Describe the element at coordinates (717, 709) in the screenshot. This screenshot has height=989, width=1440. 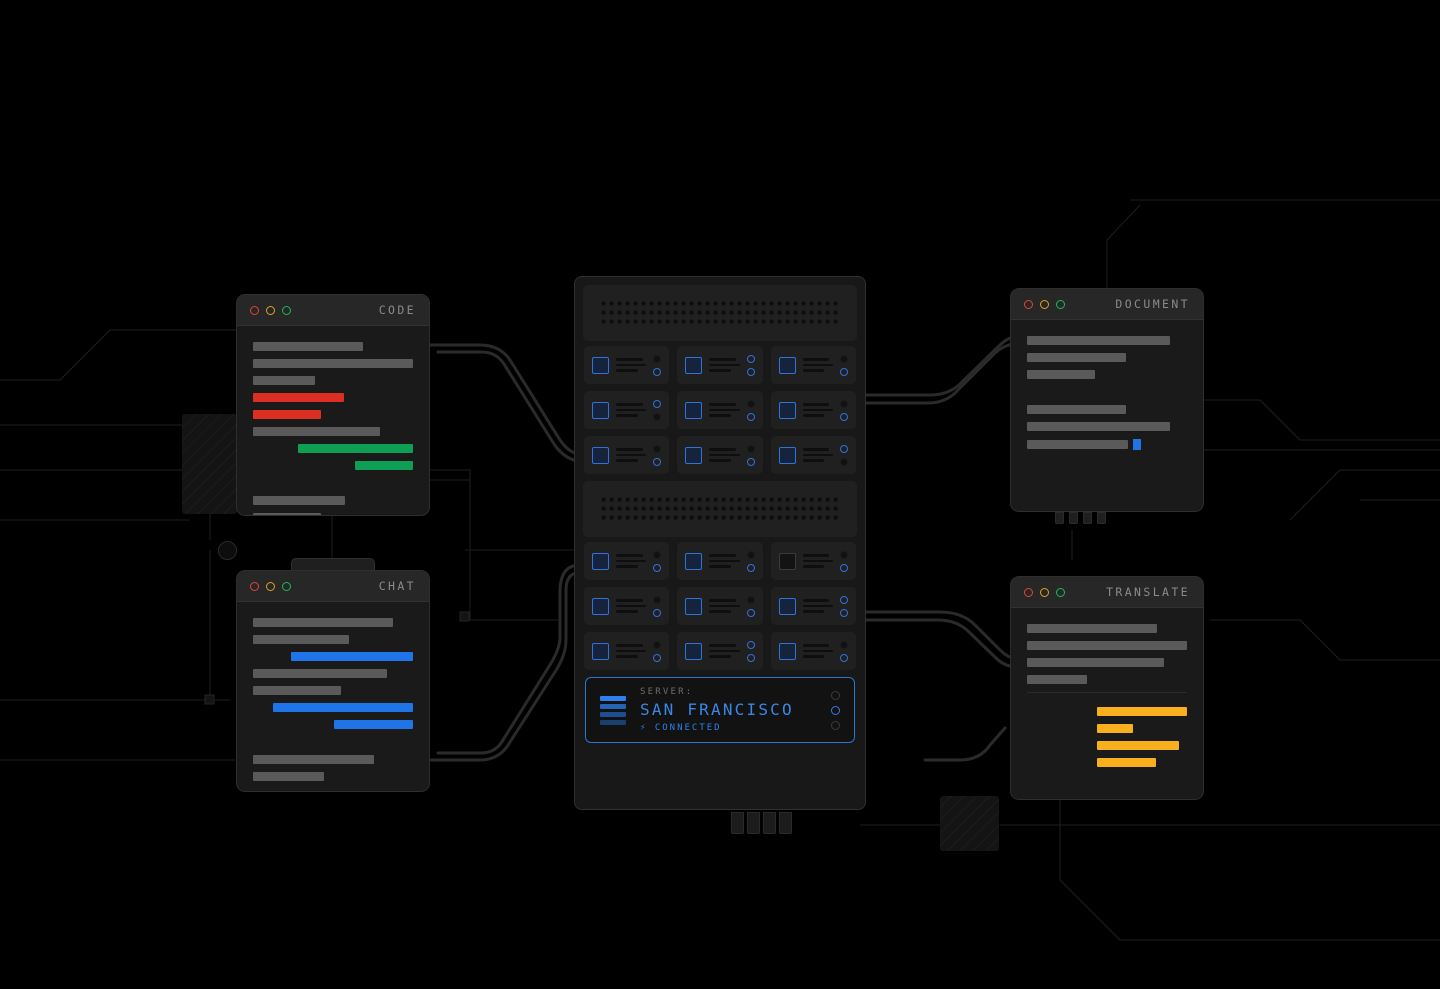
I see `server-name: SAN FRANCISCO` at that location.